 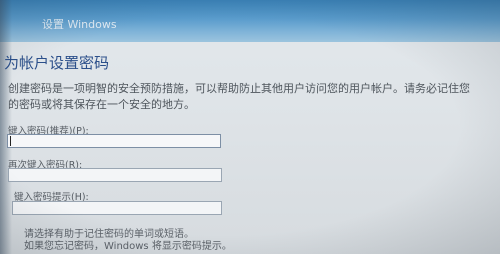 What do you see at coordinates (115, 175) in the screenshot?
I see `confirm-password-input` at bounding box center [115, 175].